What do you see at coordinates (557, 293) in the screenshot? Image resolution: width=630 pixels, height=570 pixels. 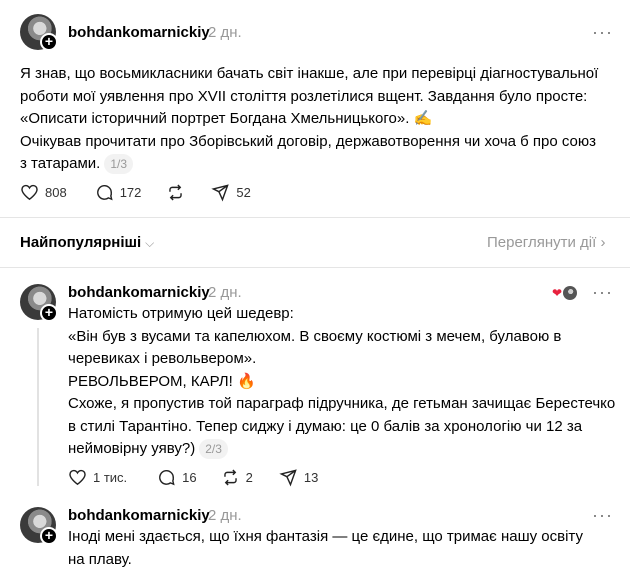 I see `heart-filled-icon: ❤` at bounding box center [557, 293].